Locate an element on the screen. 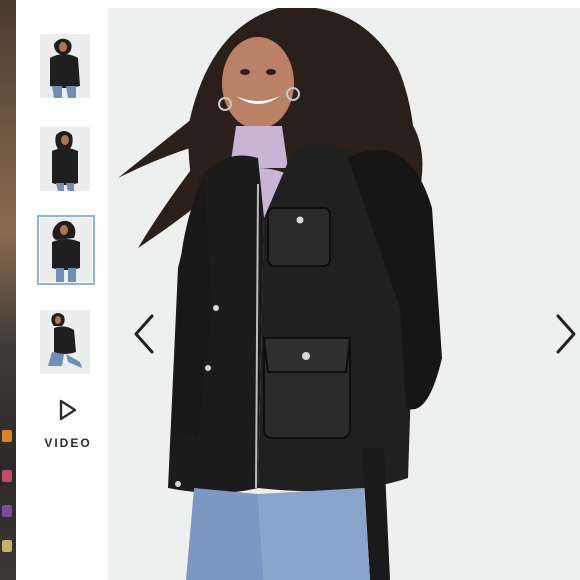 The image size is (580, 580). chevron-right-icon is located at coordinates (566, 334).